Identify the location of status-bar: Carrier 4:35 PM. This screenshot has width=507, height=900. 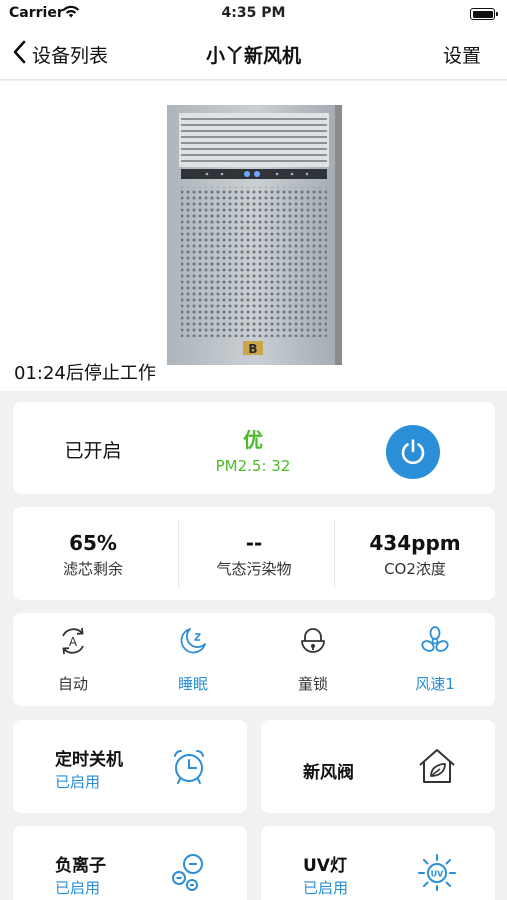
(253, 14).